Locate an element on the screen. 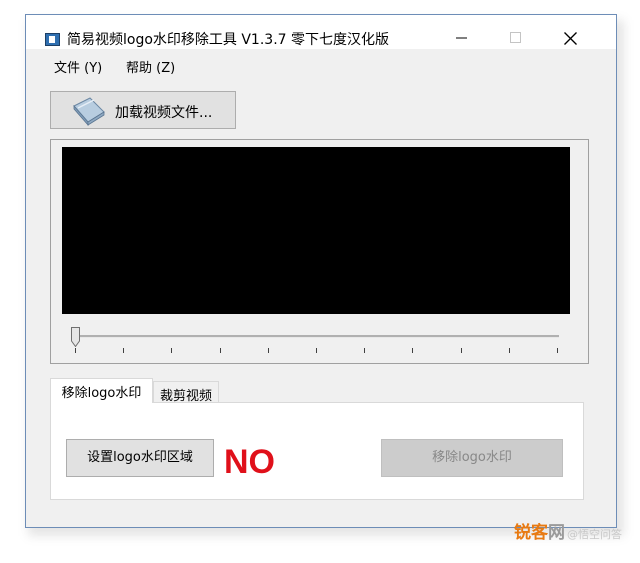 The width and height of the screenshot is (640, 563). watermark-part1: 锐客 is located at coordinates (531, 533).